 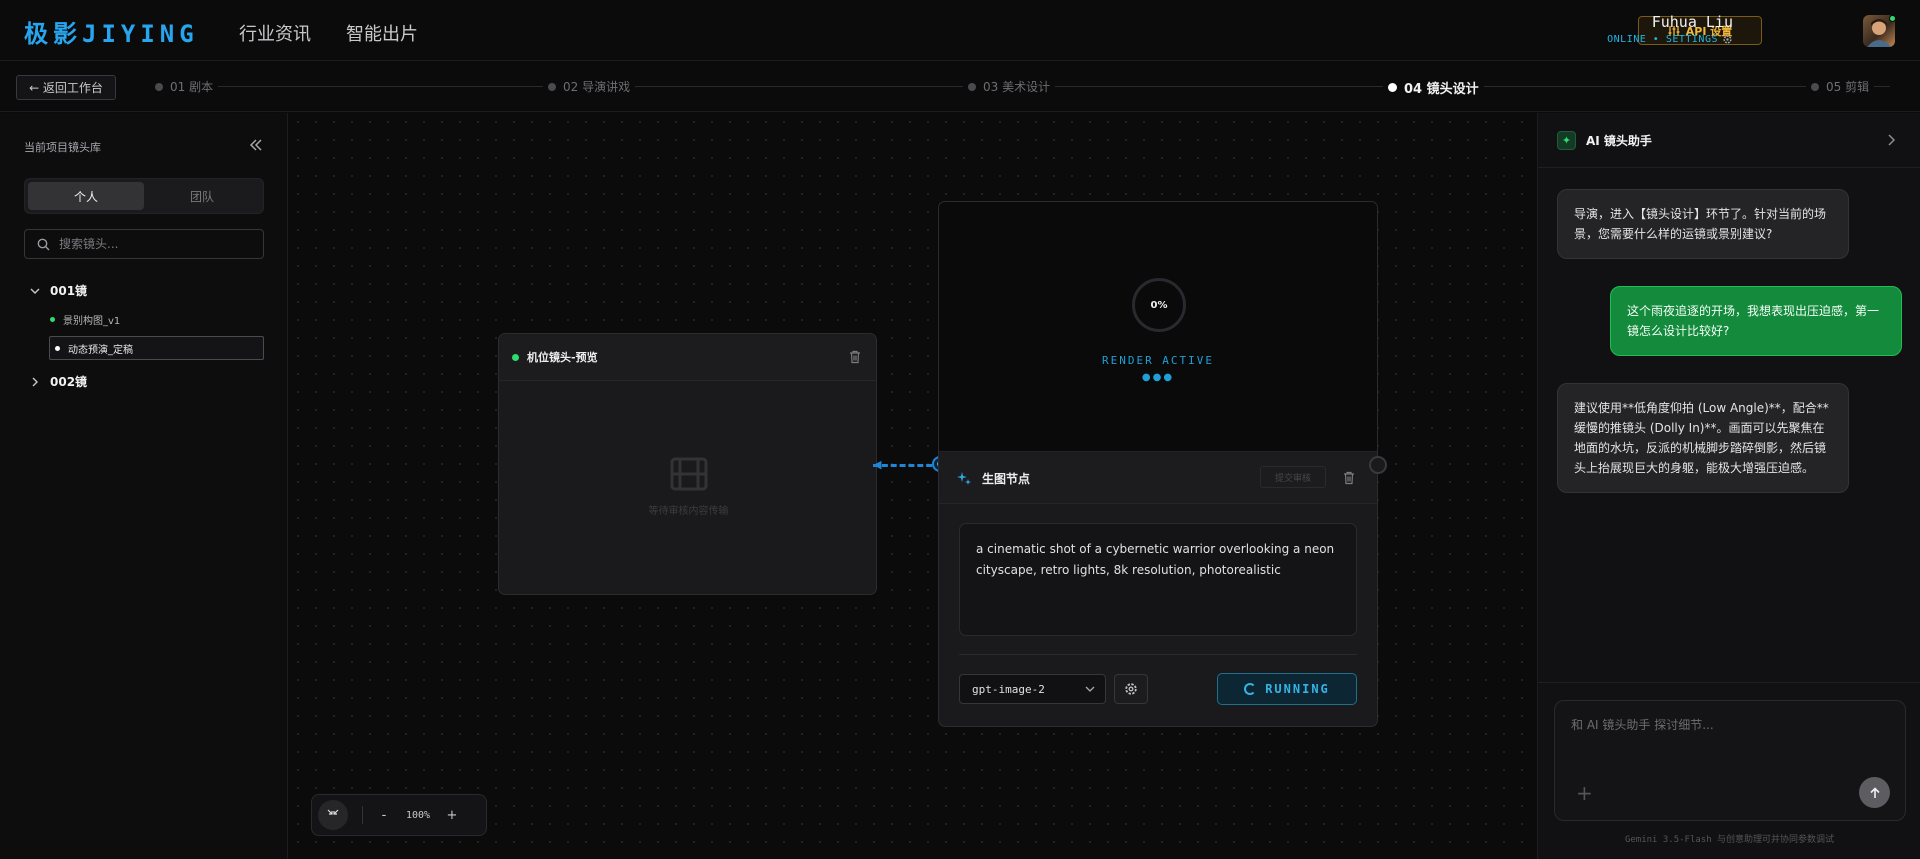 I want to click on shot-library-panel: 当前项目镜头库 个人 团队 001镜 景别构图_v1 动态预演_定稿 002镜, so click(x=144, y=486).